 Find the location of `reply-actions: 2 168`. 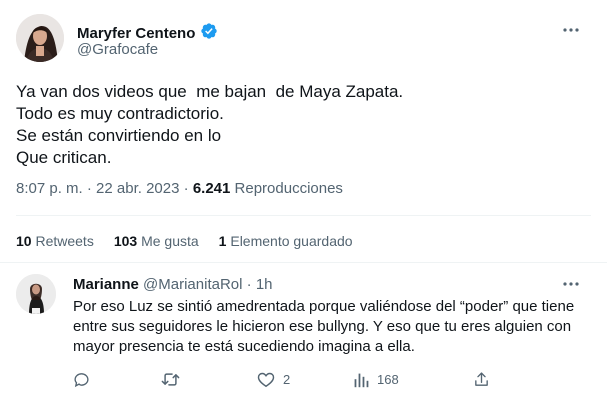

reply-actions: 2 168 is located at coordinates (281, 379).